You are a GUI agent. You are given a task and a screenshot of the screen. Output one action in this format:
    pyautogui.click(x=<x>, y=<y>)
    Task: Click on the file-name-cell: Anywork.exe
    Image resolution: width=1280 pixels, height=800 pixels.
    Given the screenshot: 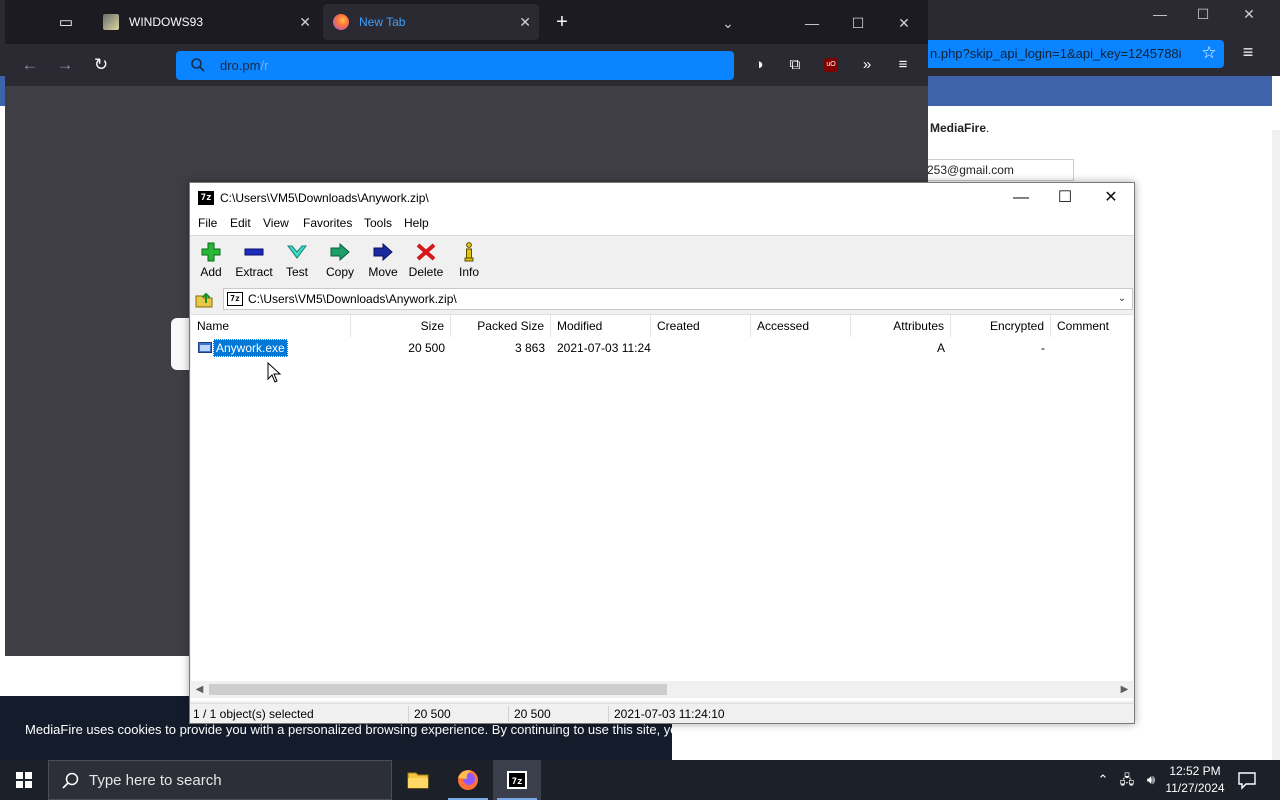 What is the action you would take?
    pyautogui.click(x=275, y=348)
    